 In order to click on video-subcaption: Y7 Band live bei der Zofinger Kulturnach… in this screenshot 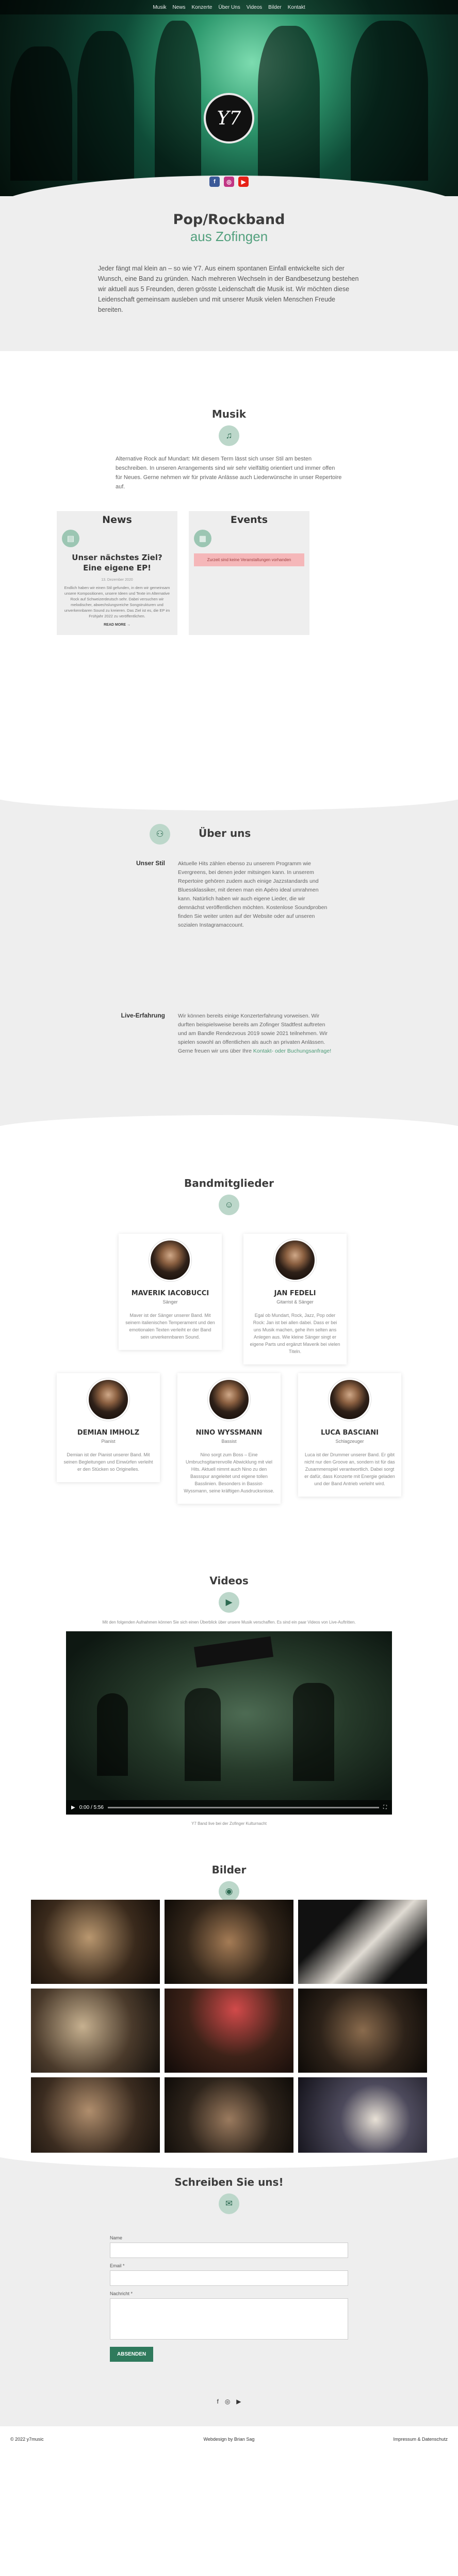, I will do `click(229, 1823)`.